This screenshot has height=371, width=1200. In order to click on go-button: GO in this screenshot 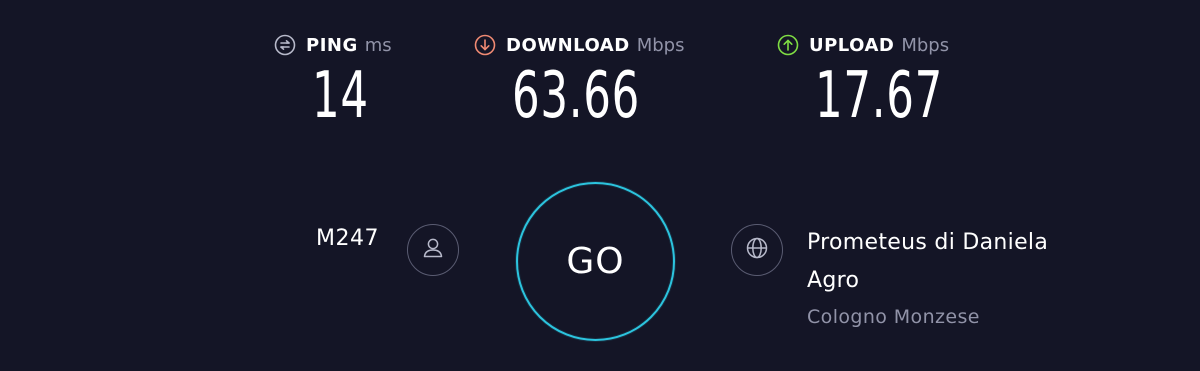, I will do `click(595, 261)`.